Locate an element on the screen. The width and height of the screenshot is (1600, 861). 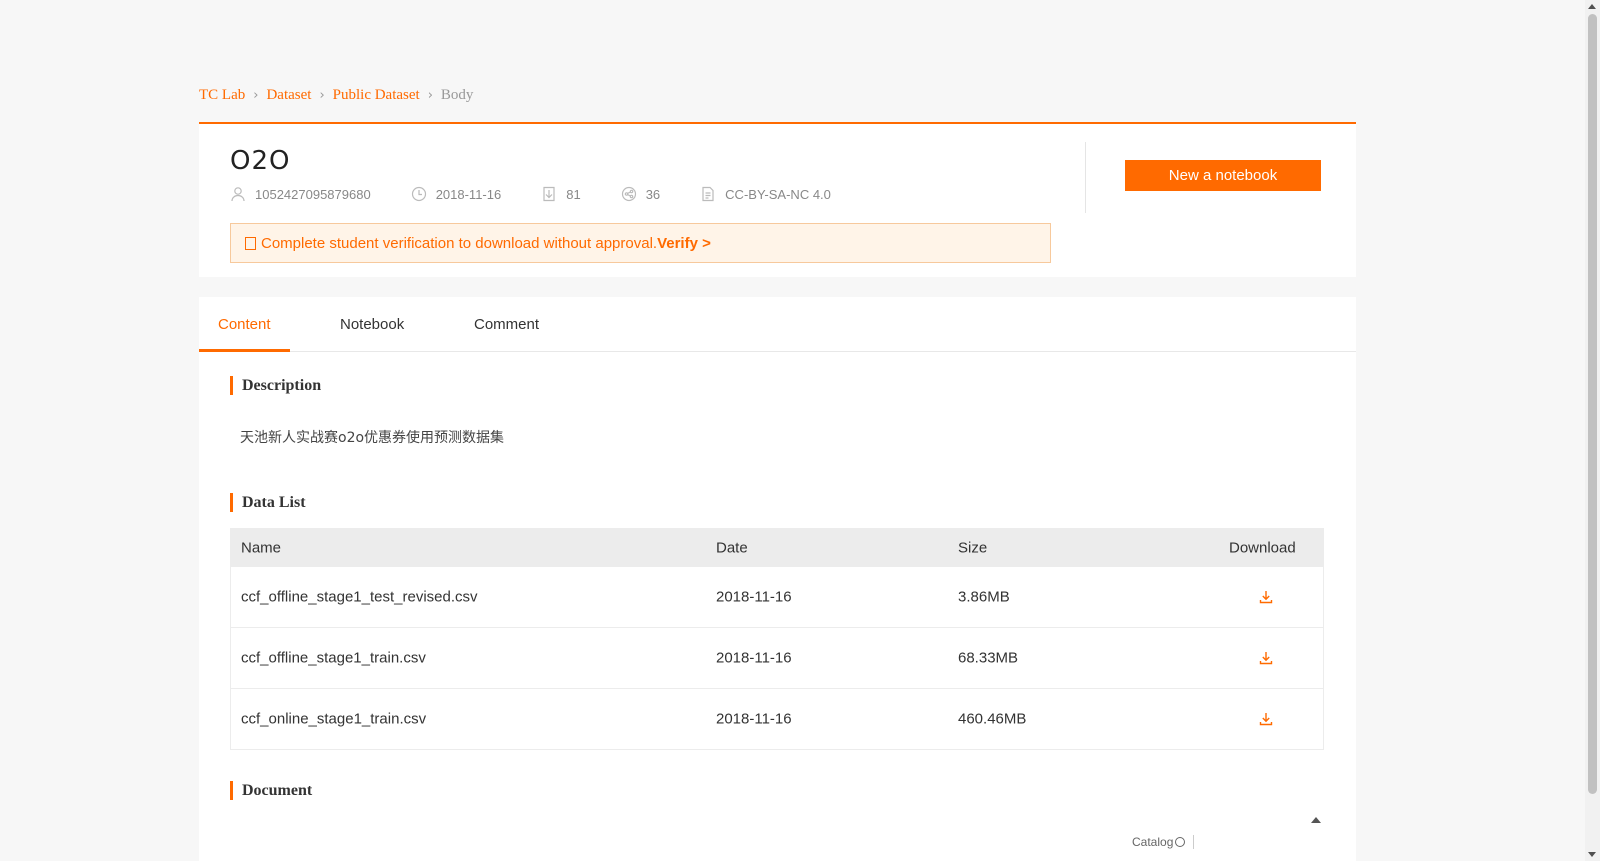
document-icon is located at coordinates (708, 194).